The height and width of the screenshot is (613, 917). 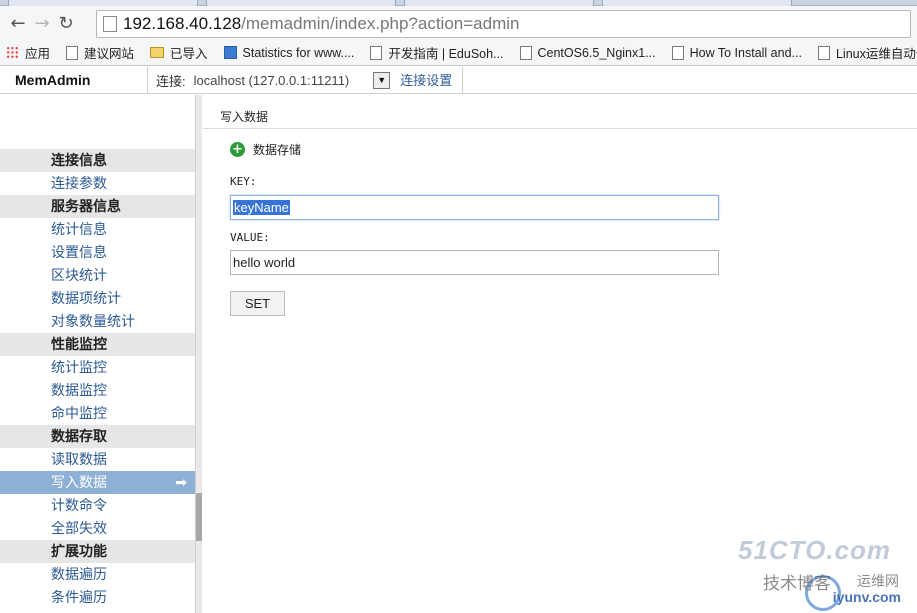 What do you see at coordinates (382, 80) in the screenshot?
I see `chevron-down-icon: ▼` at bounding box center [382, 80].